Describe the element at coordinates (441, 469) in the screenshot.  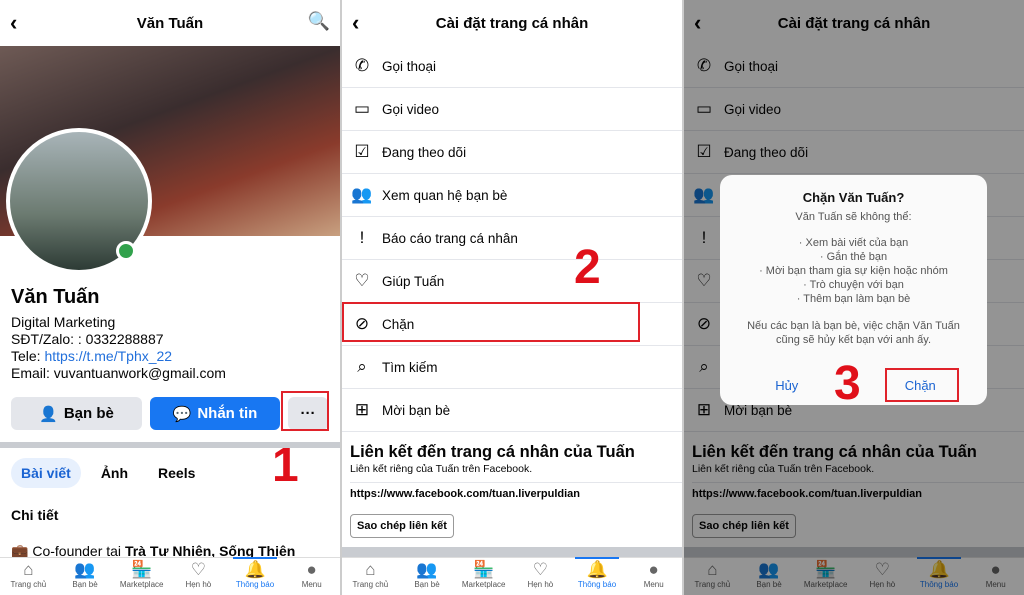
I see `link-subtitle: Liên kết riêng của Tuấn trên Facebook.` at that location.